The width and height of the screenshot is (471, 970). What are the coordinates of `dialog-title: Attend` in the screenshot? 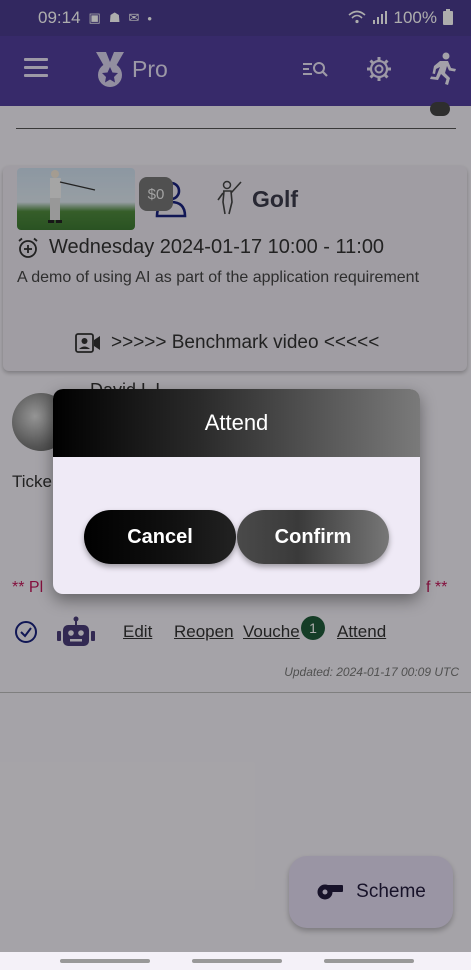 It's located at (236, 423).